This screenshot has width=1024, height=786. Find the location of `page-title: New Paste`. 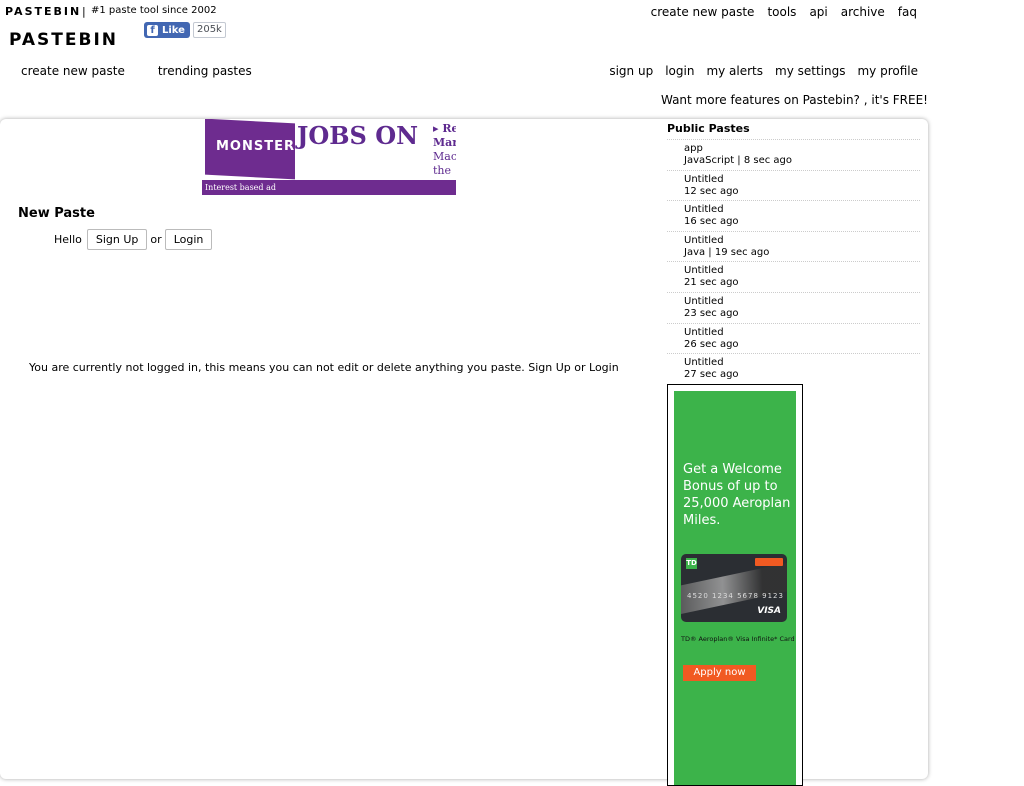

page-title: New Paste is located at coordinates (56, 213).